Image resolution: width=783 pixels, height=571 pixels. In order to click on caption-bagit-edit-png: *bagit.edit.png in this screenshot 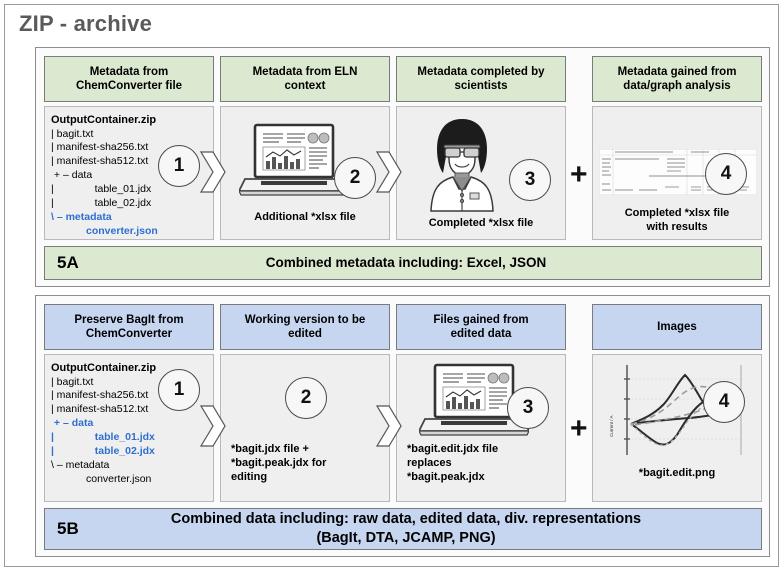, I will do `click(677, 473)`.